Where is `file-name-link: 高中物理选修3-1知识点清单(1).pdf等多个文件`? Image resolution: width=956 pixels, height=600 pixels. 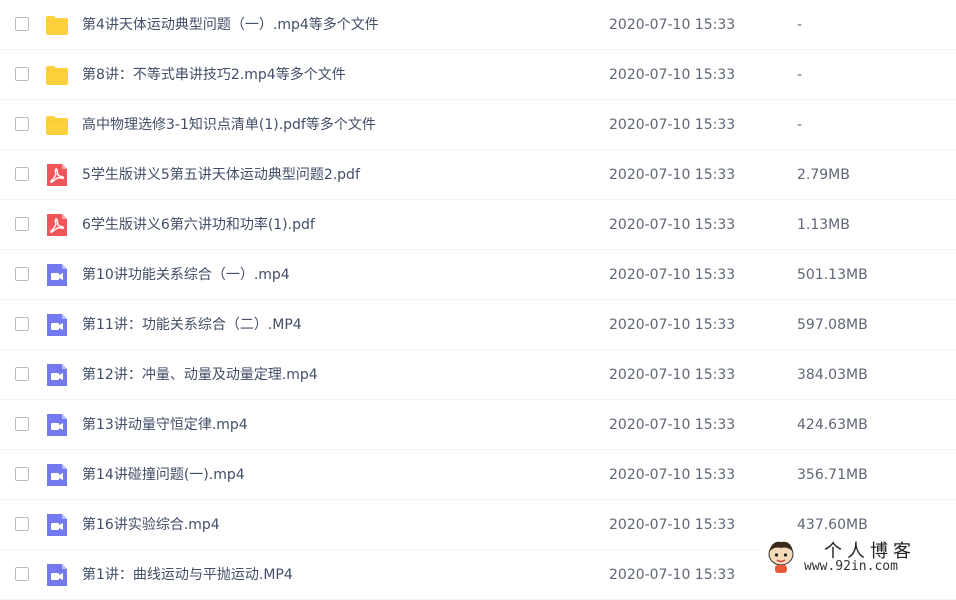 file-name-link: 高中物理选修3-1知识点清单(1).pdf等多个文件 is located at coordinates (229, 125).